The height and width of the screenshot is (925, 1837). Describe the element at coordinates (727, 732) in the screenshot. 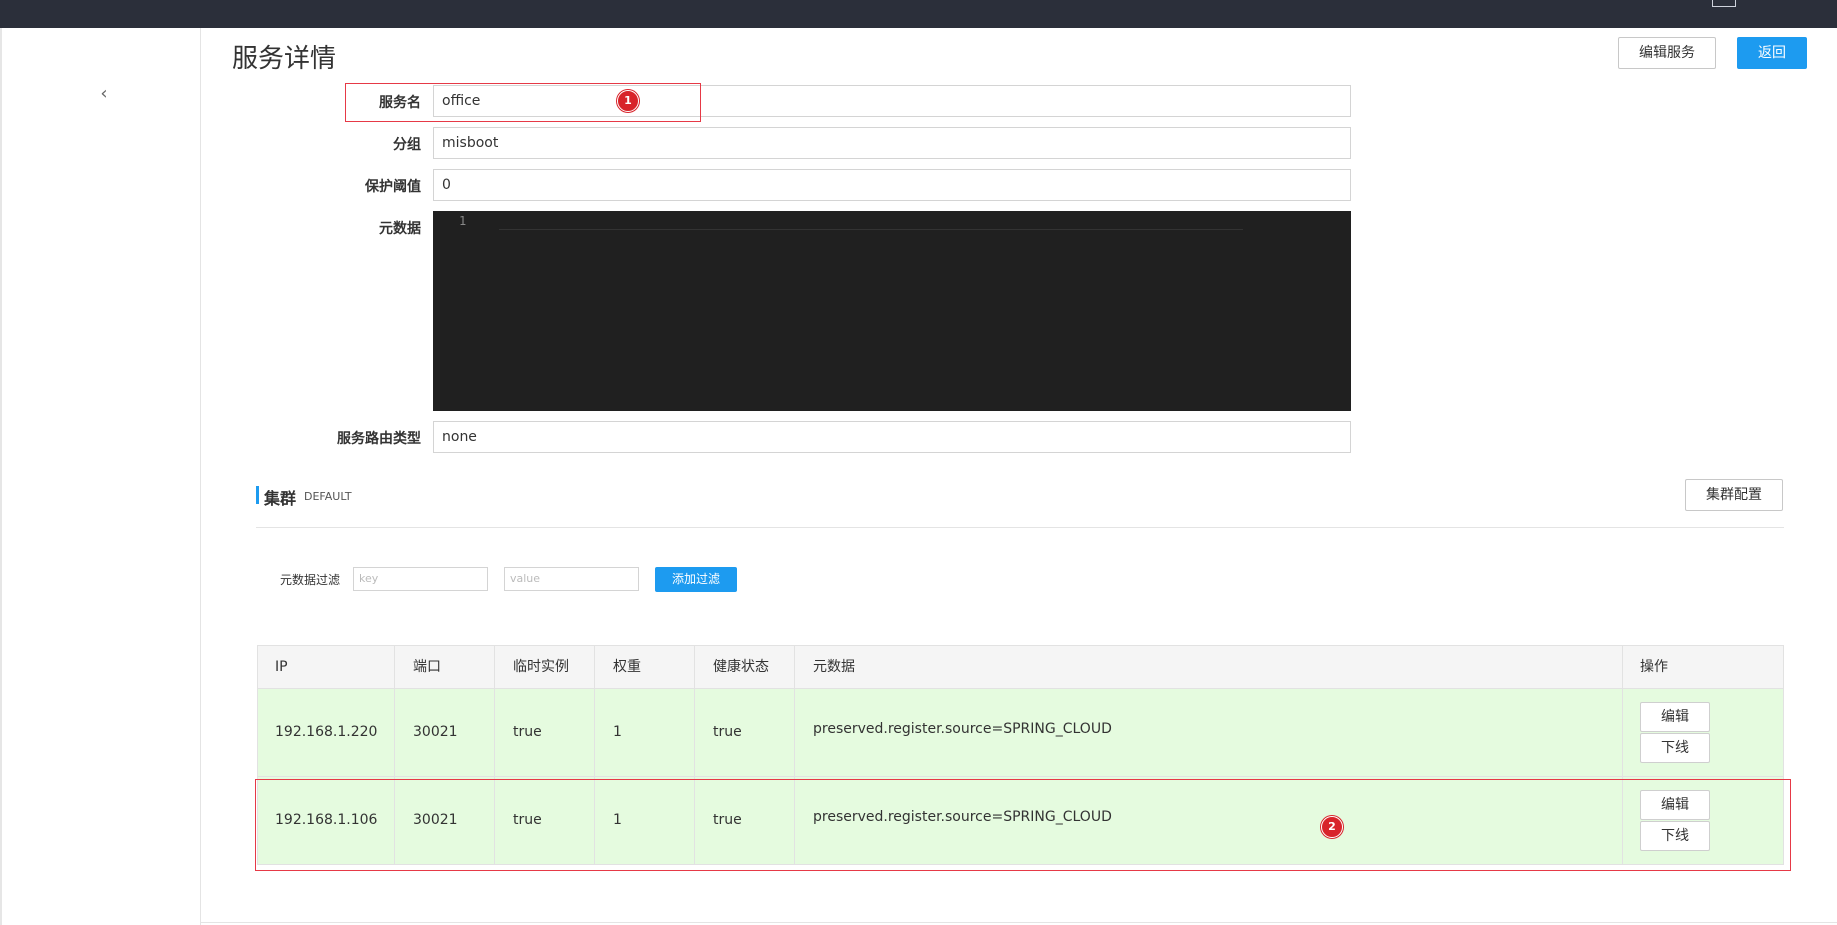

I see `cell-healthy: true` at that location.